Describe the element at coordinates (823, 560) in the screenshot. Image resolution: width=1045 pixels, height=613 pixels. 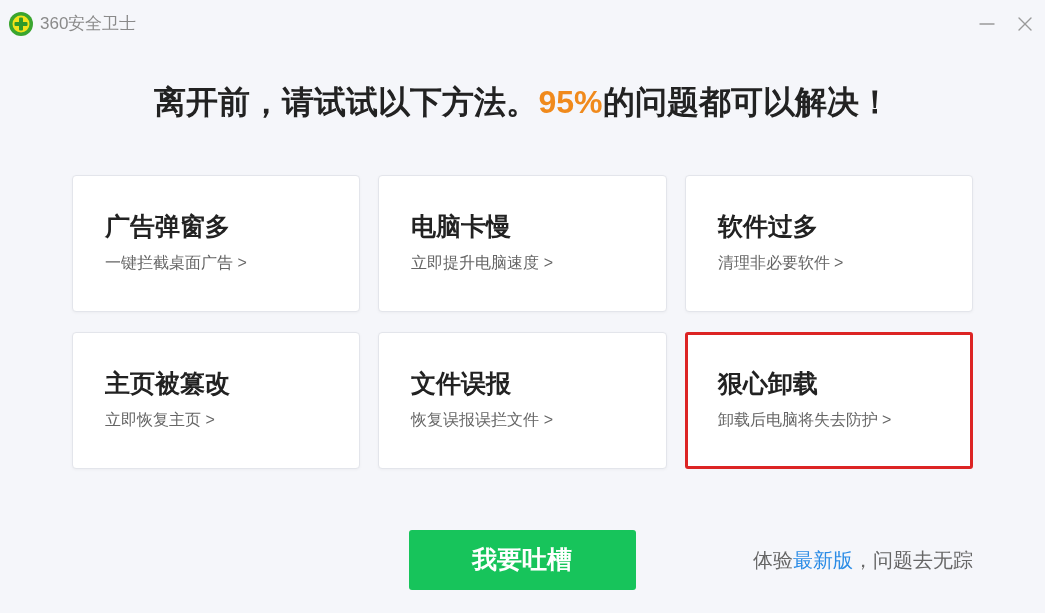
I see `latest-version-link: 最新版` at that location.